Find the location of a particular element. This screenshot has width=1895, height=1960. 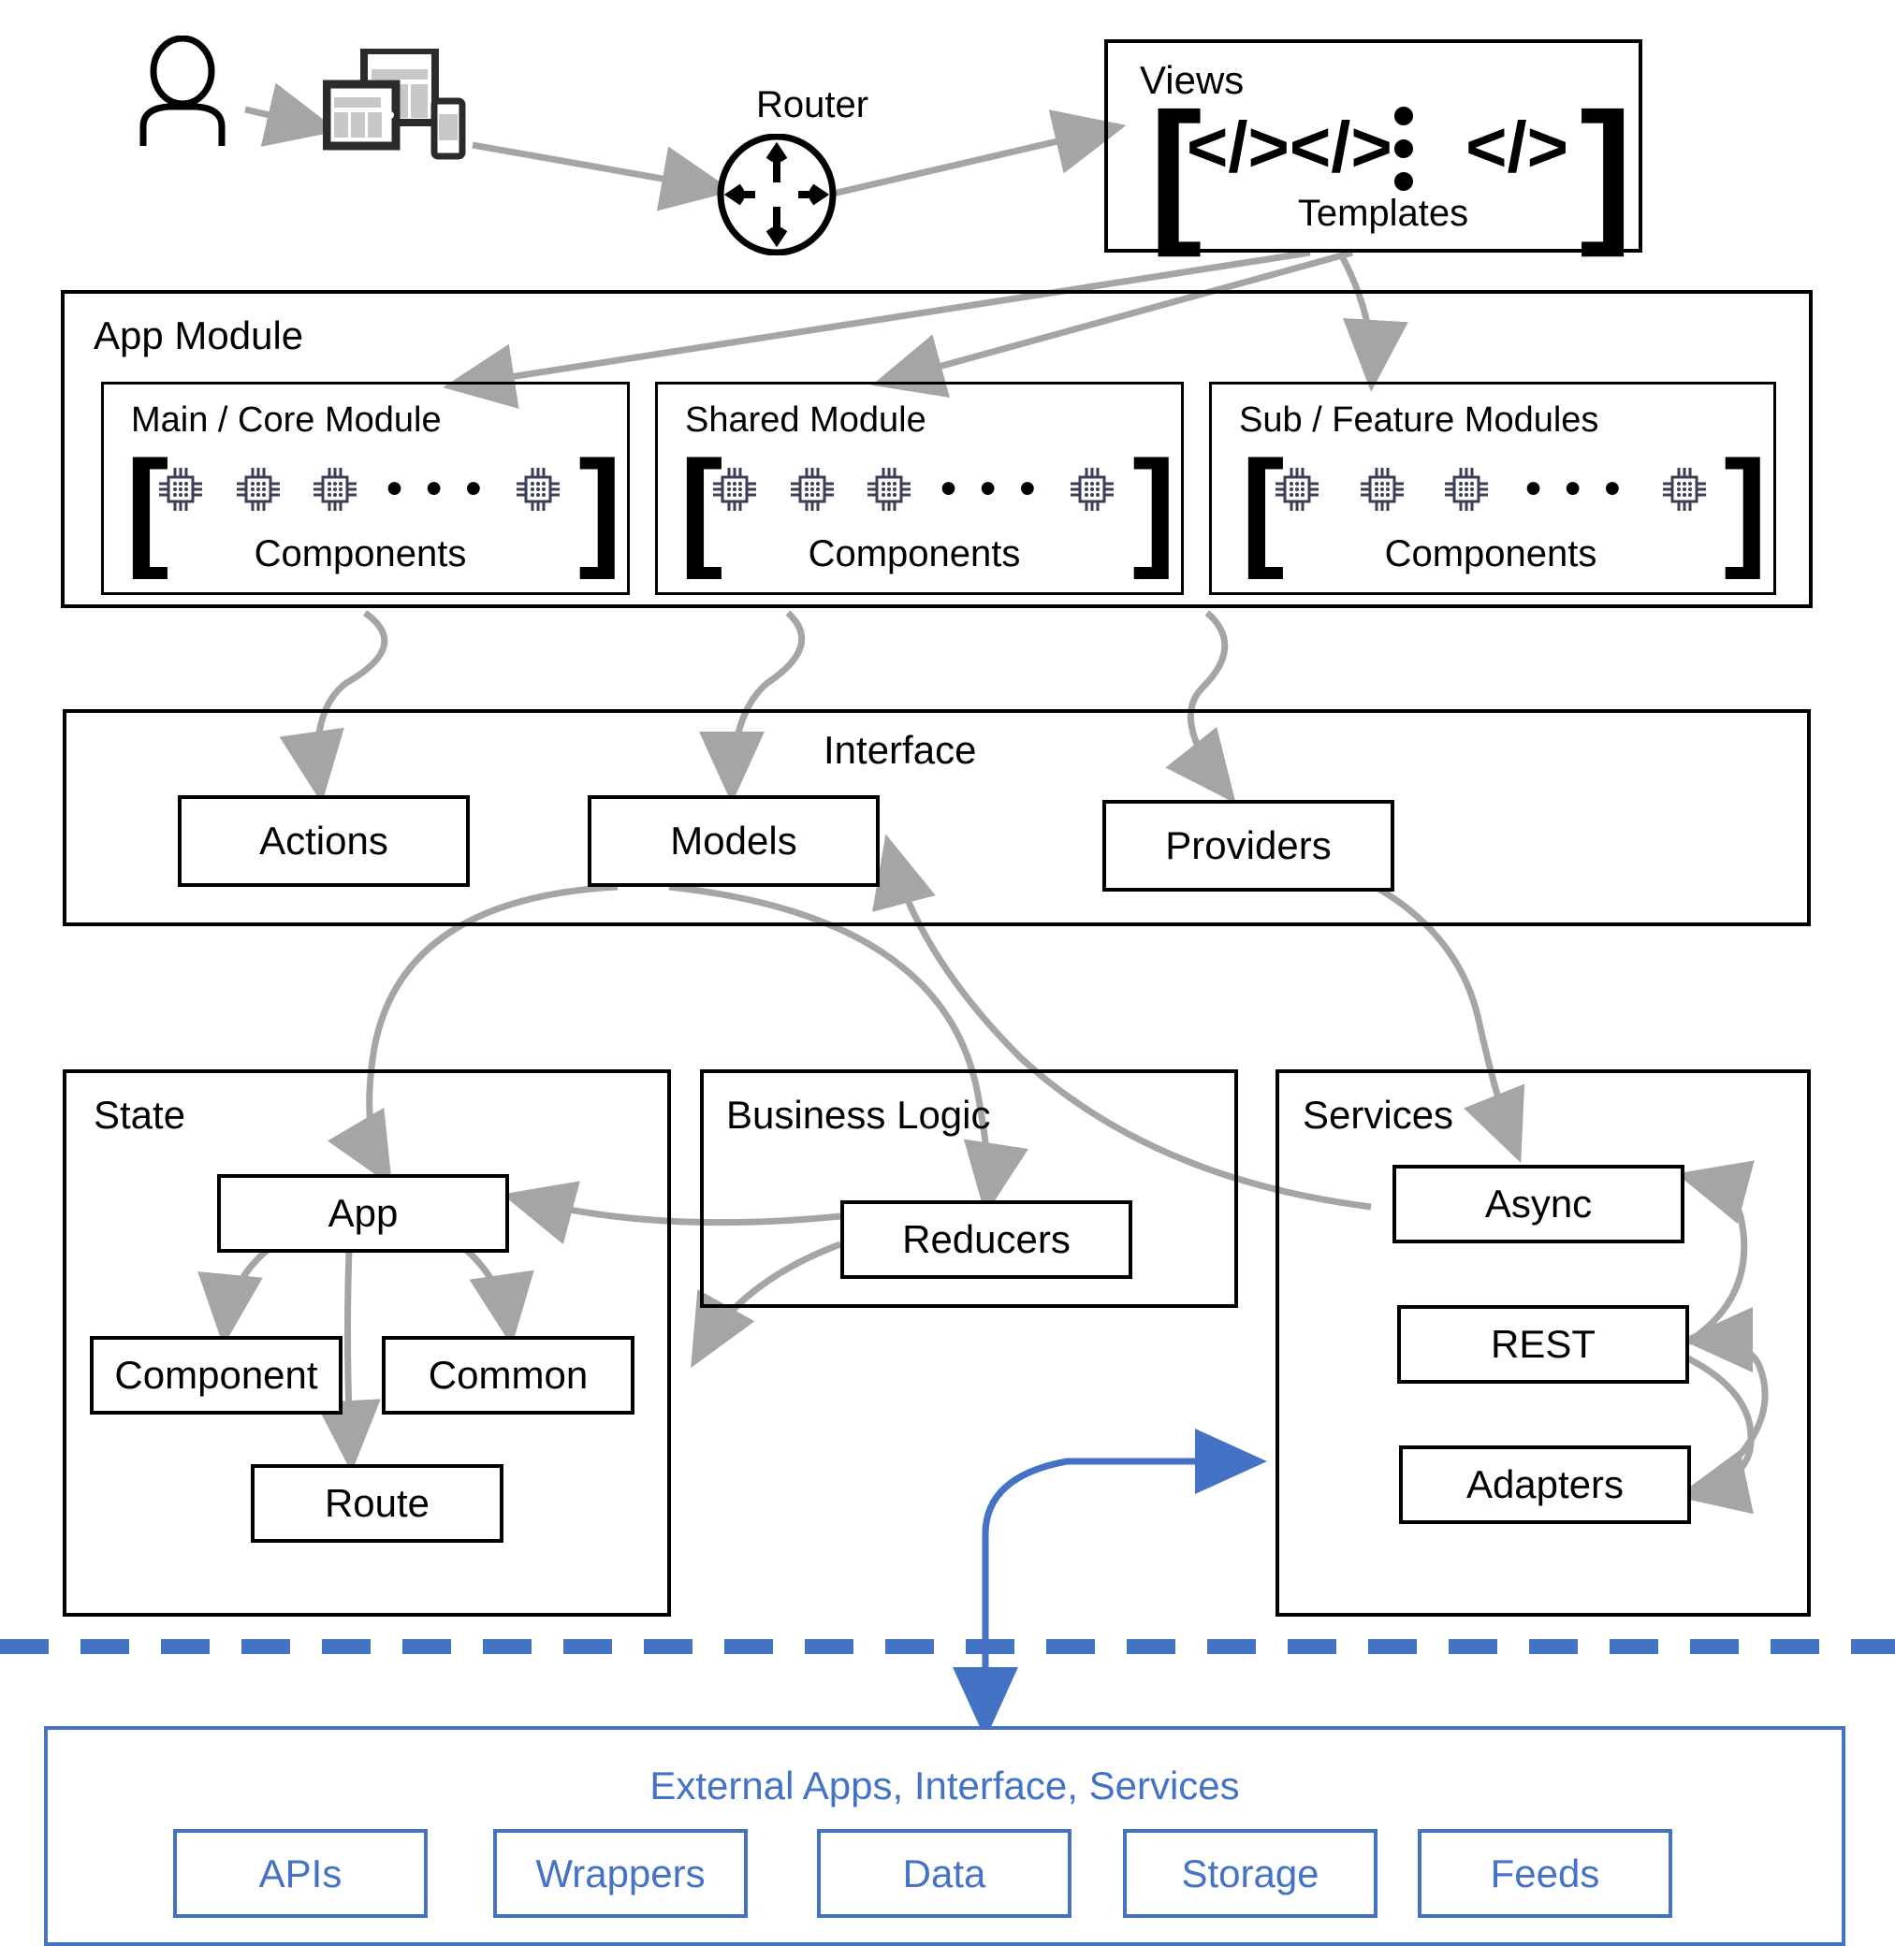

main-core-chip-row: • • • is located at coordinates (359, 489).